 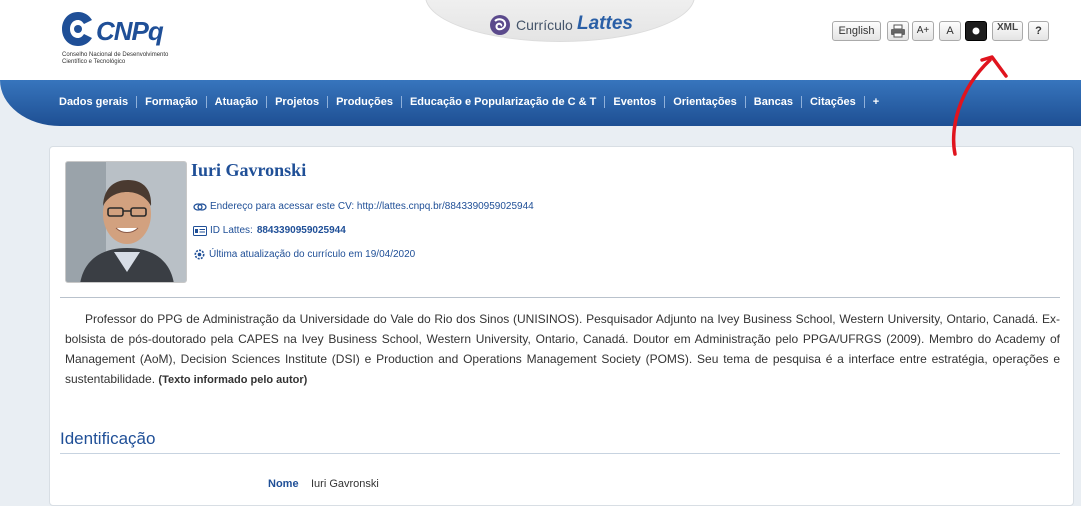 I want to click on profile-photo-image, so click(x=126, y=222).